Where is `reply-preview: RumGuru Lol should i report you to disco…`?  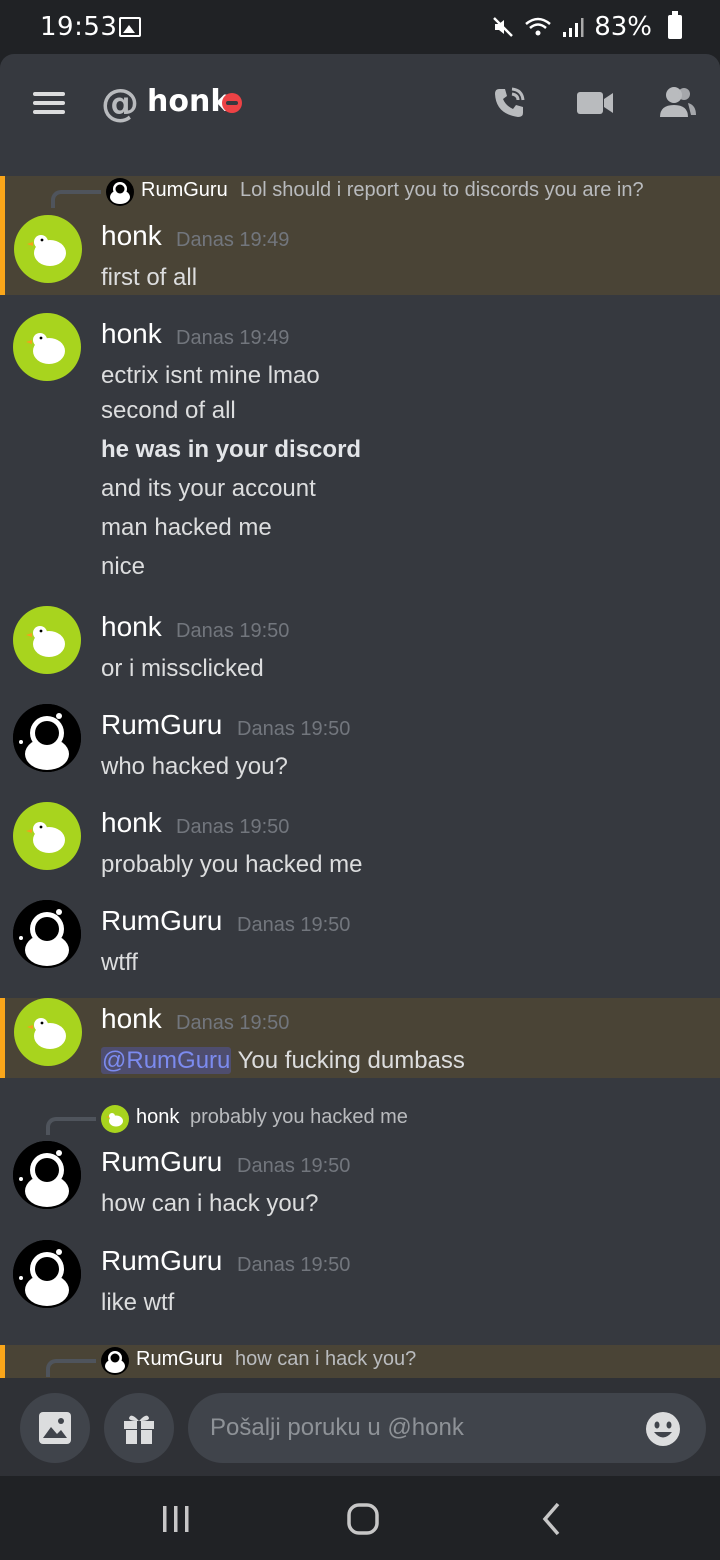
reply-preview: RumGuru Lol should i report you to disco… is located at coordinates (362, 192).